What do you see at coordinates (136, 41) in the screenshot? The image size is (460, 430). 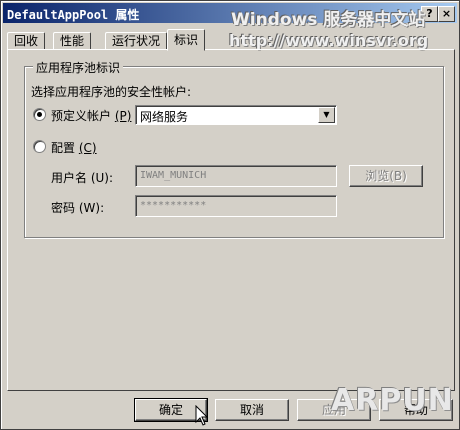 I see `tab-health: 运行状况` at bounding box center [136, 41].